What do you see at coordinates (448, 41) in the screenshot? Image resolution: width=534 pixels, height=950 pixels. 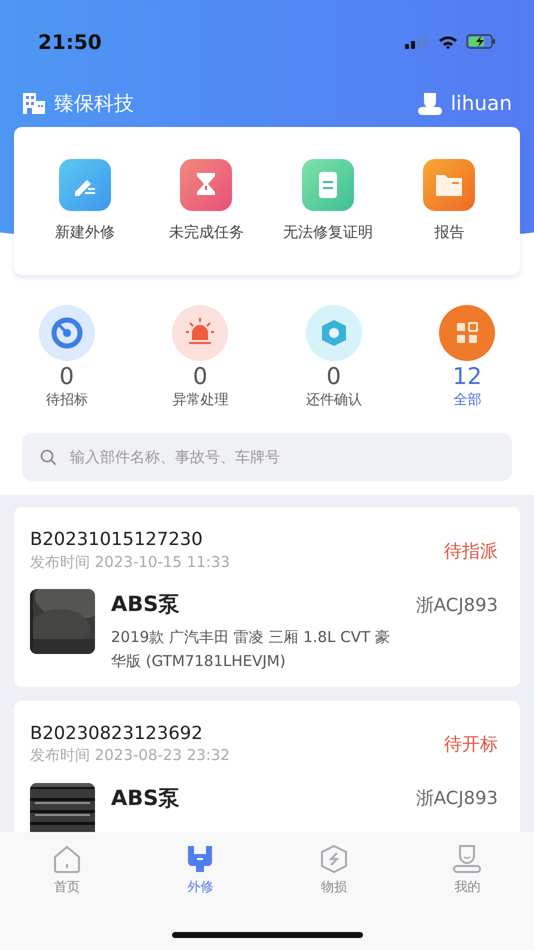 I see `wifi-icon` at bounding box center [448, 41].